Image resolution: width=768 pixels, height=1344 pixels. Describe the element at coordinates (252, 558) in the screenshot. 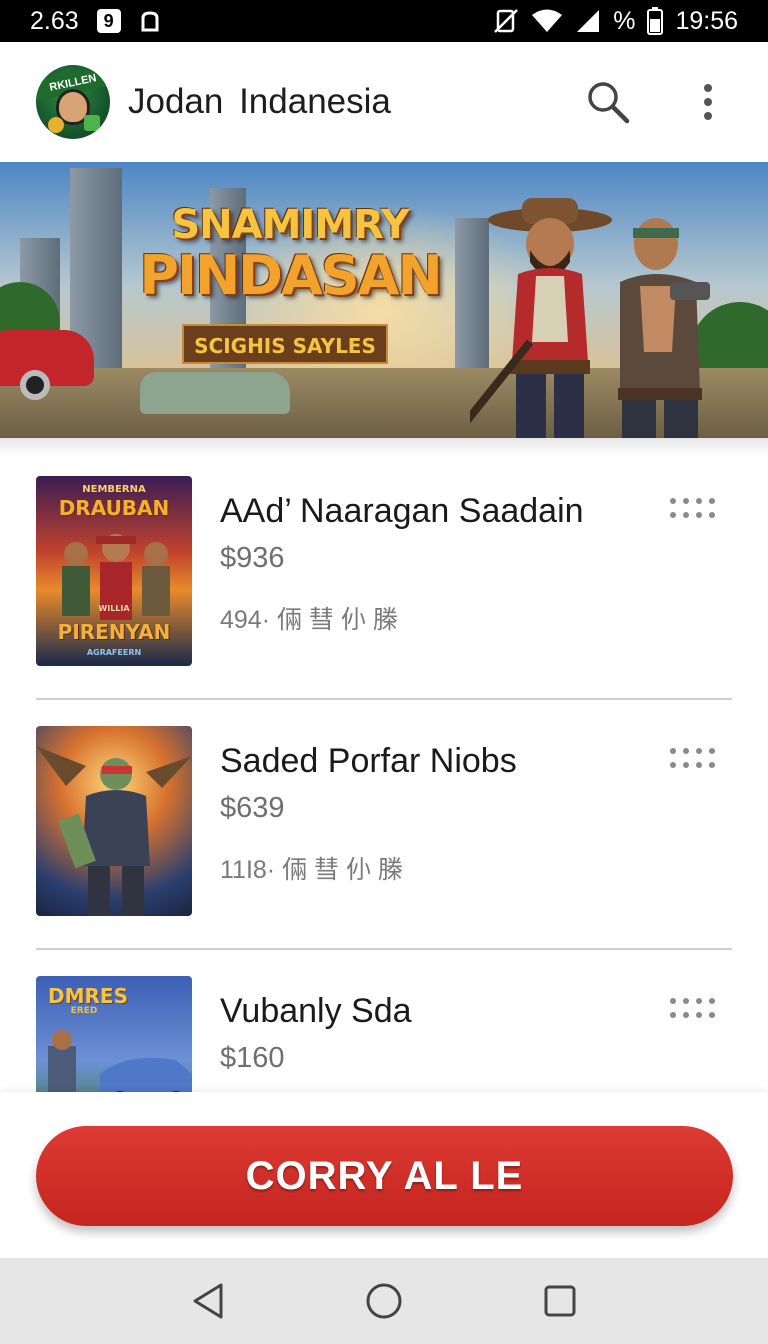

I see `item-price: $936` at that location.